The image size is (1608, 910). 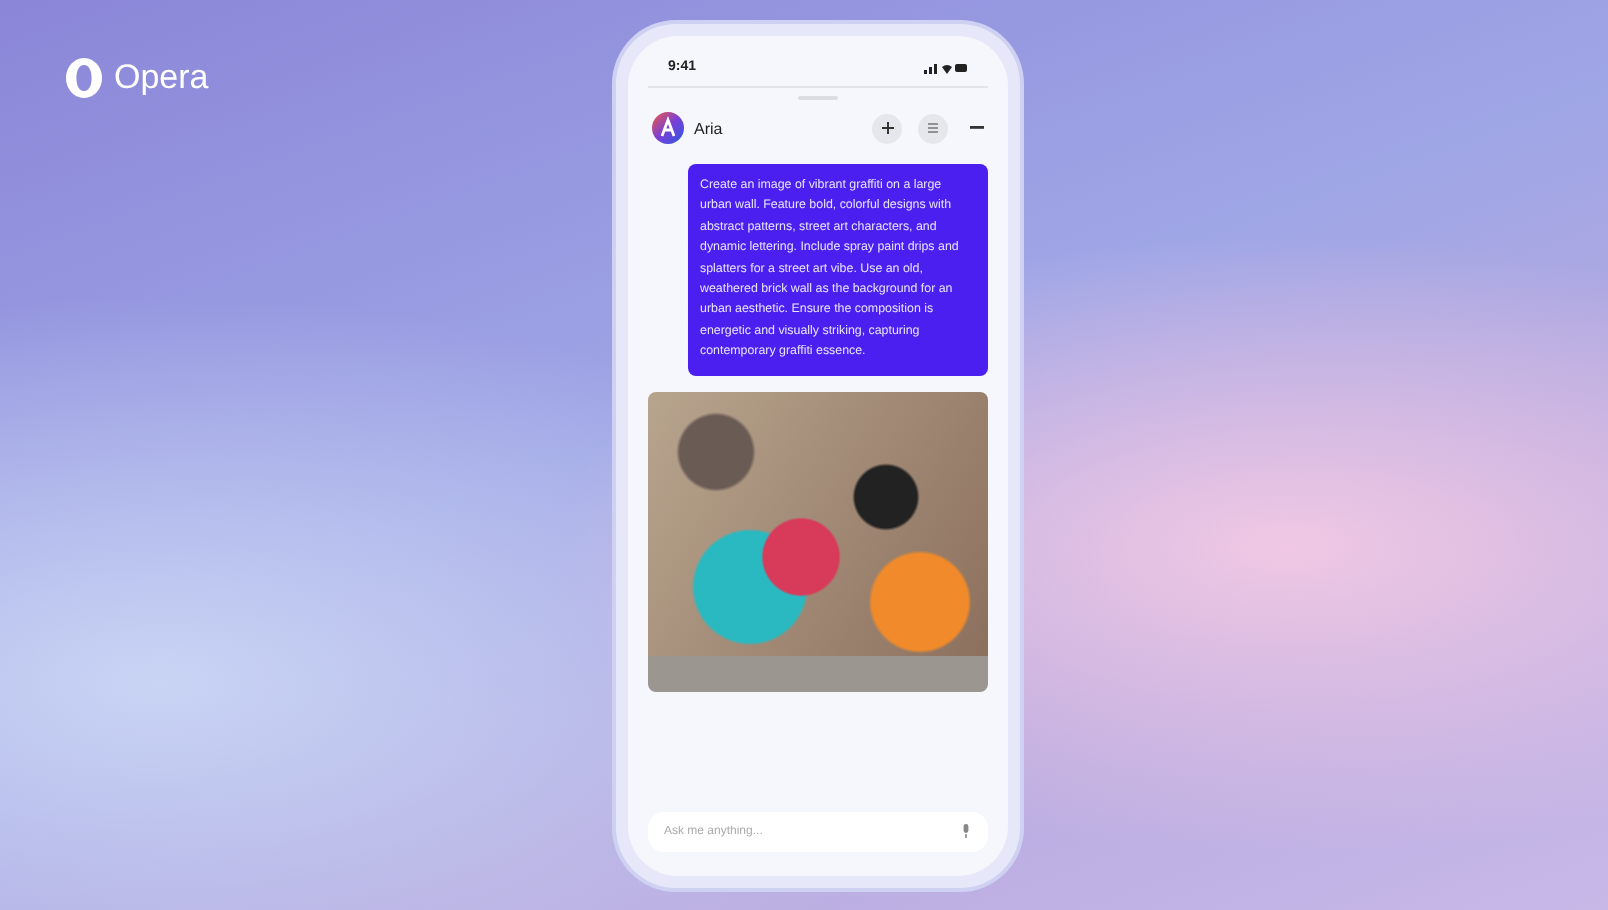 What do you see at coordinates (708, 128) in the screenshot?
I see `assistant-name: Aria` at bounding box center [708, 128].